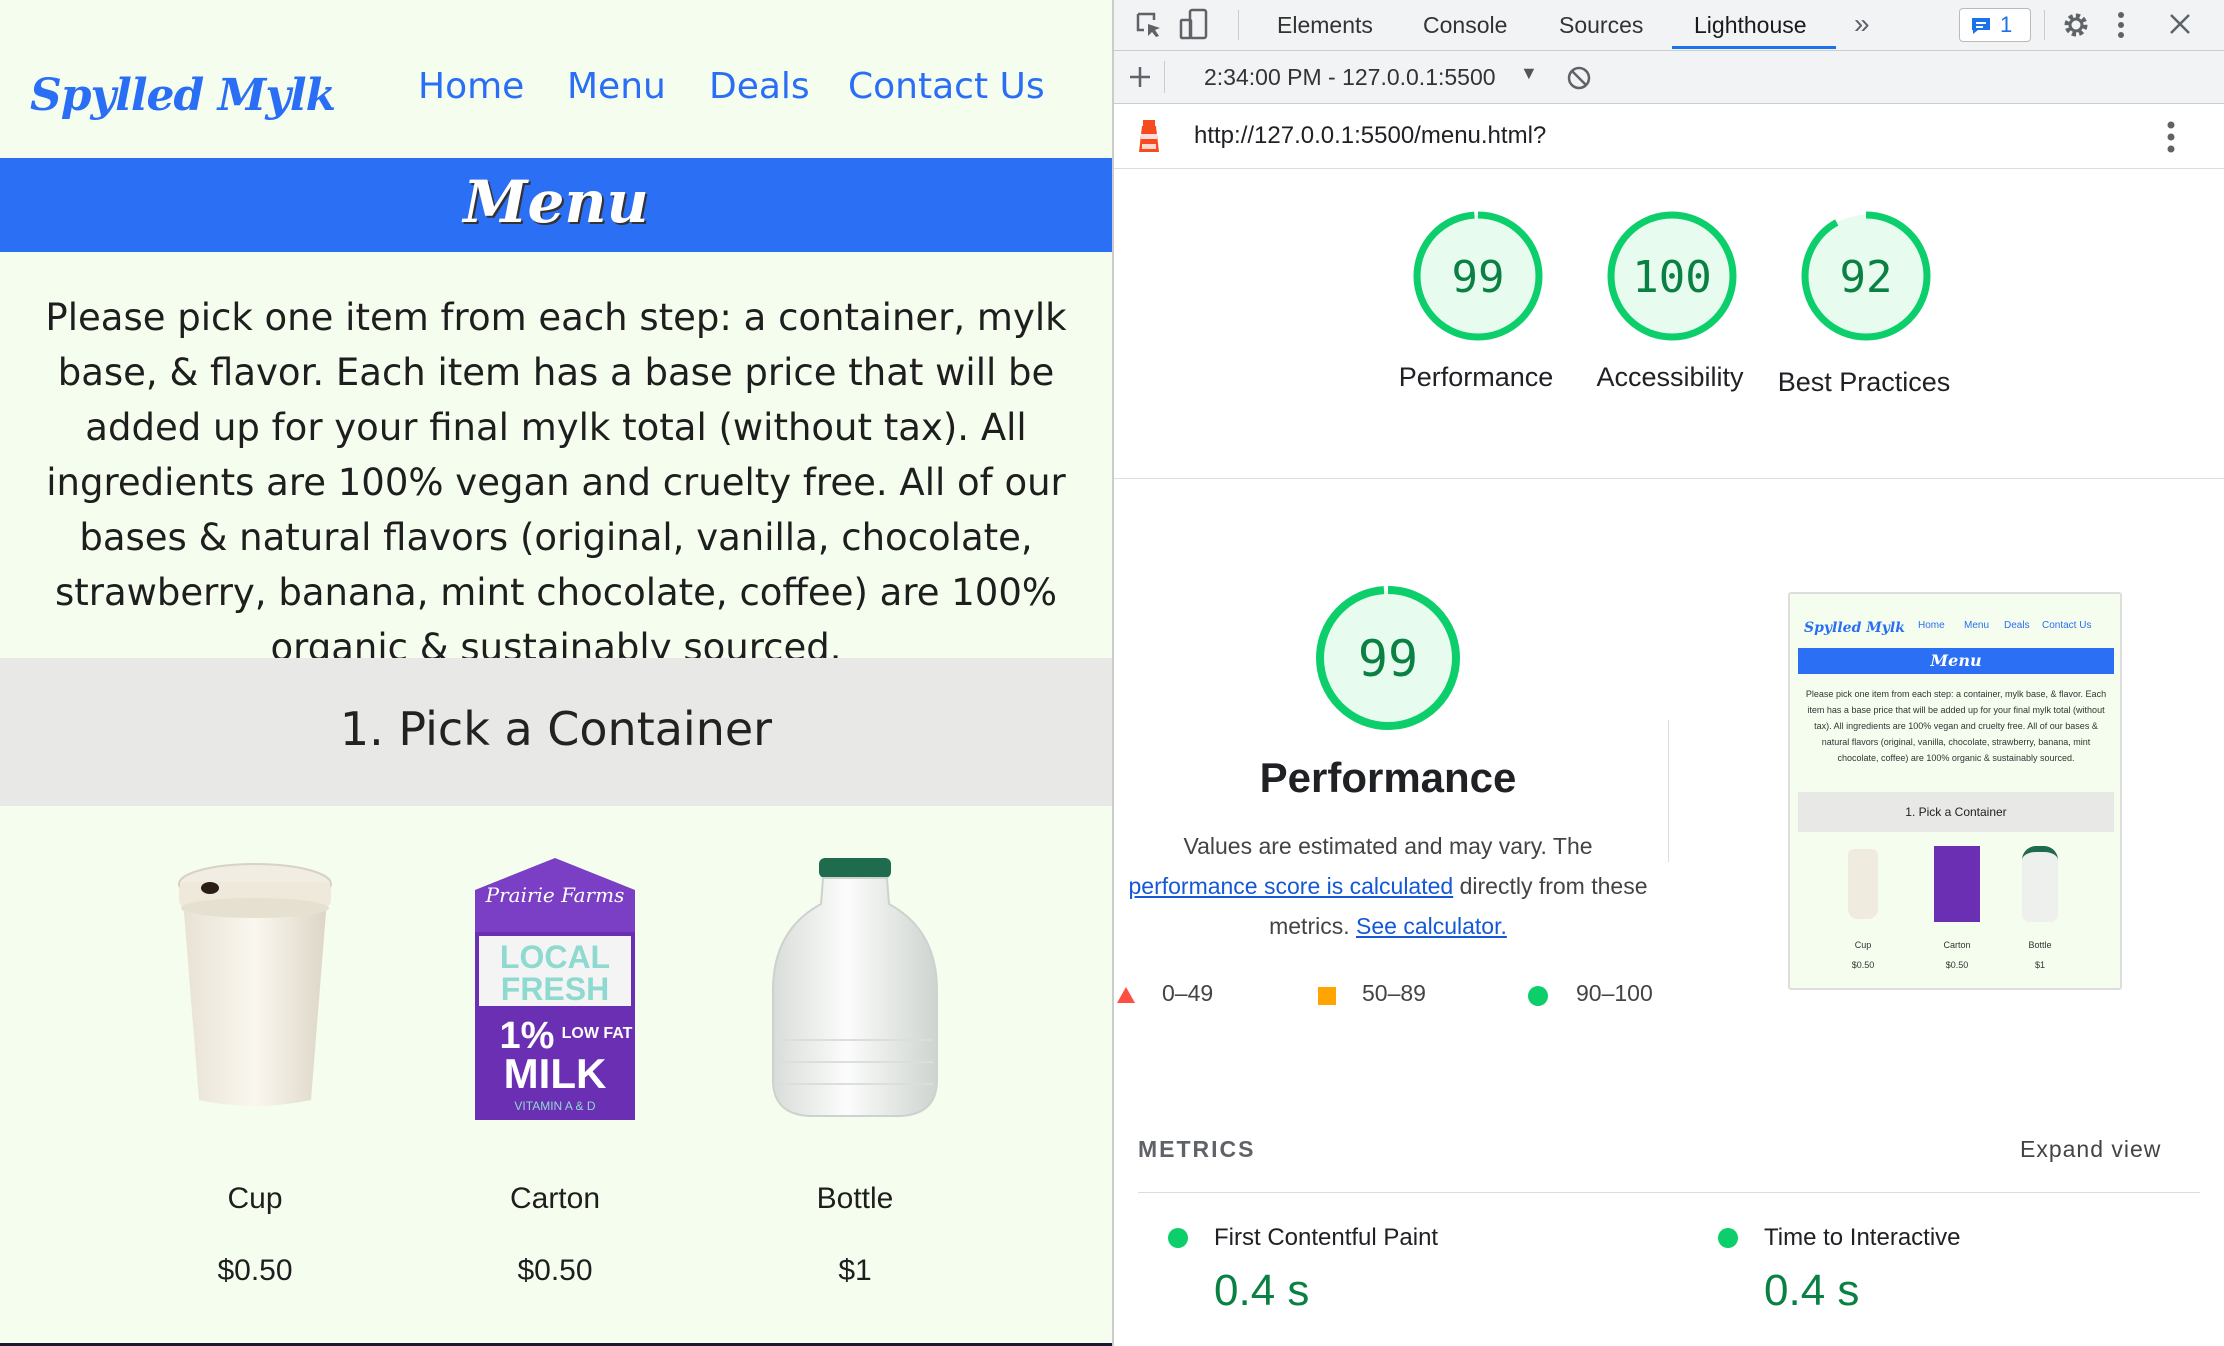 Image resolution: width=2224 pixels, height=1346 pixels. What do you see at coordinates (255, 1198) in the screenshot?
I see `product-name-cup: Cup` at bounding box center [255, 1198].